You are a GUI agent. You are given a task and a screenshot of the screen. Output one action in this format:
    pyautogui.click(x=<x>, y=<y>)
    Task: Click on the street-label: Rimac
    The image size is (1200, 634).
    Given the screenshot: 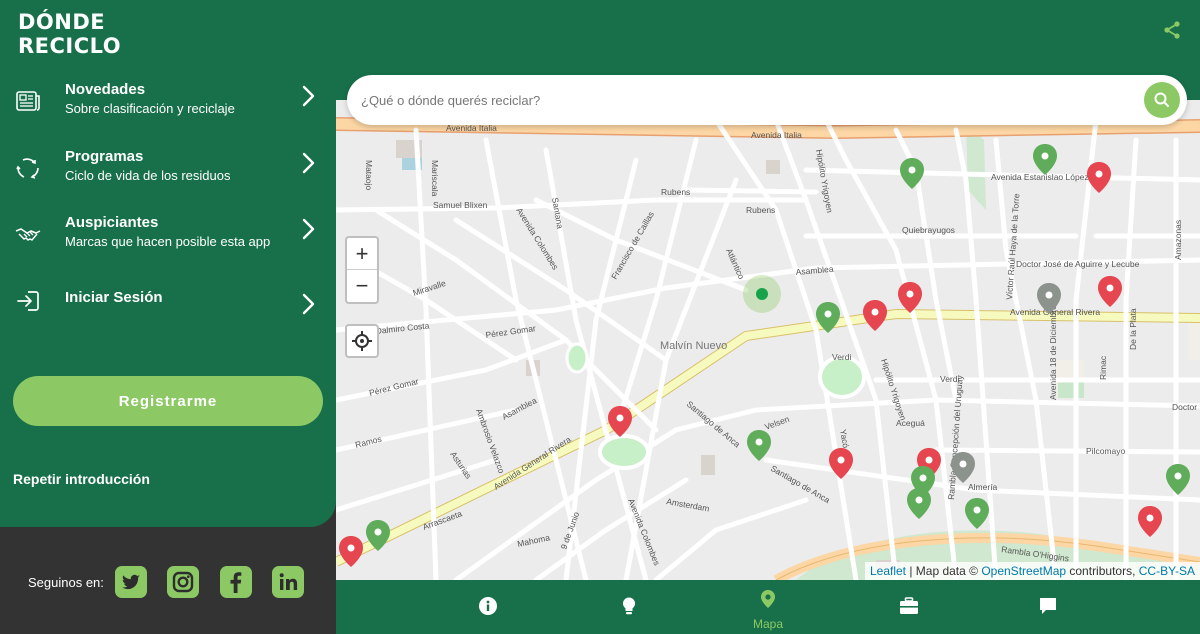 What is the action you would take?
    pyautogui.click(x=1103, y=367)
    